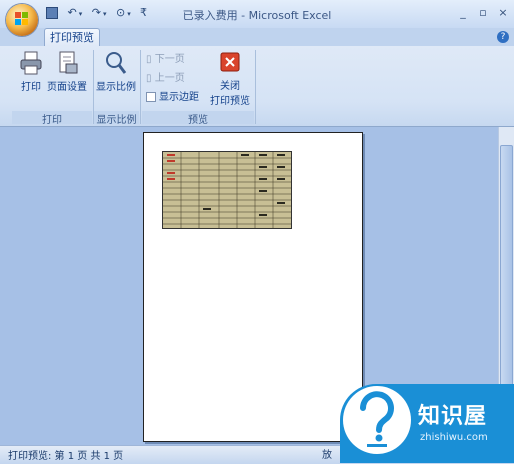 This screenshot has height=464, width=514. I want to click on group-label-print: 打印, so click(52, 118).